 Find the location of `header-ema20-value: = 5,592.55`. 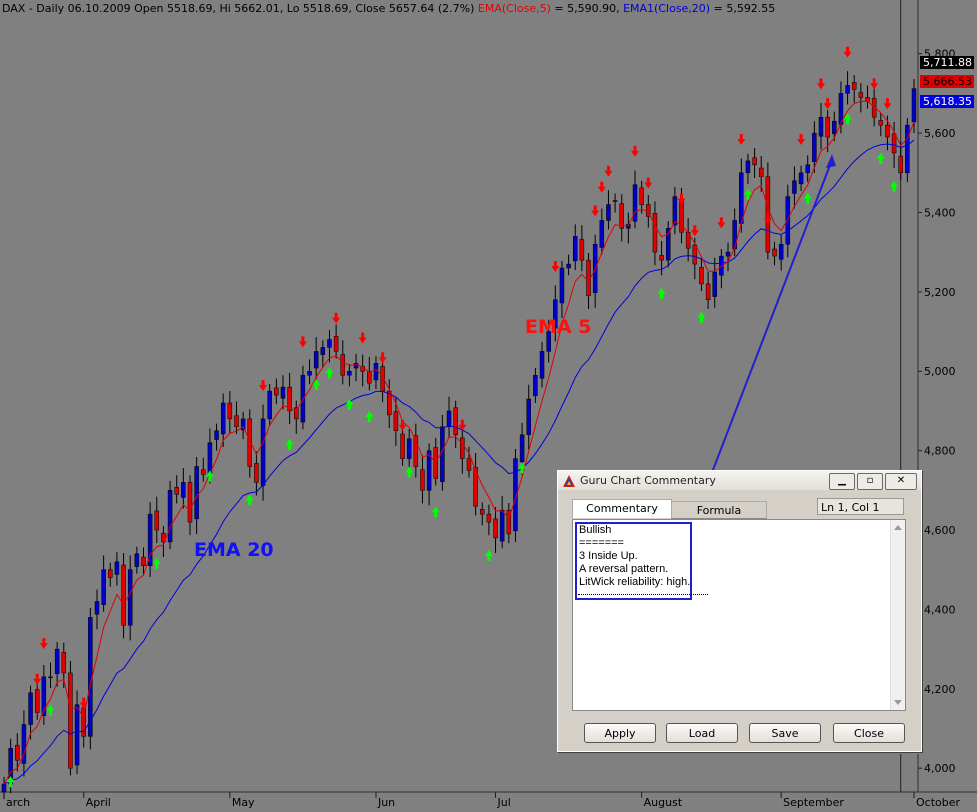

header-ema20-value: = 5,592.55 is located at coordinates (743, 8).